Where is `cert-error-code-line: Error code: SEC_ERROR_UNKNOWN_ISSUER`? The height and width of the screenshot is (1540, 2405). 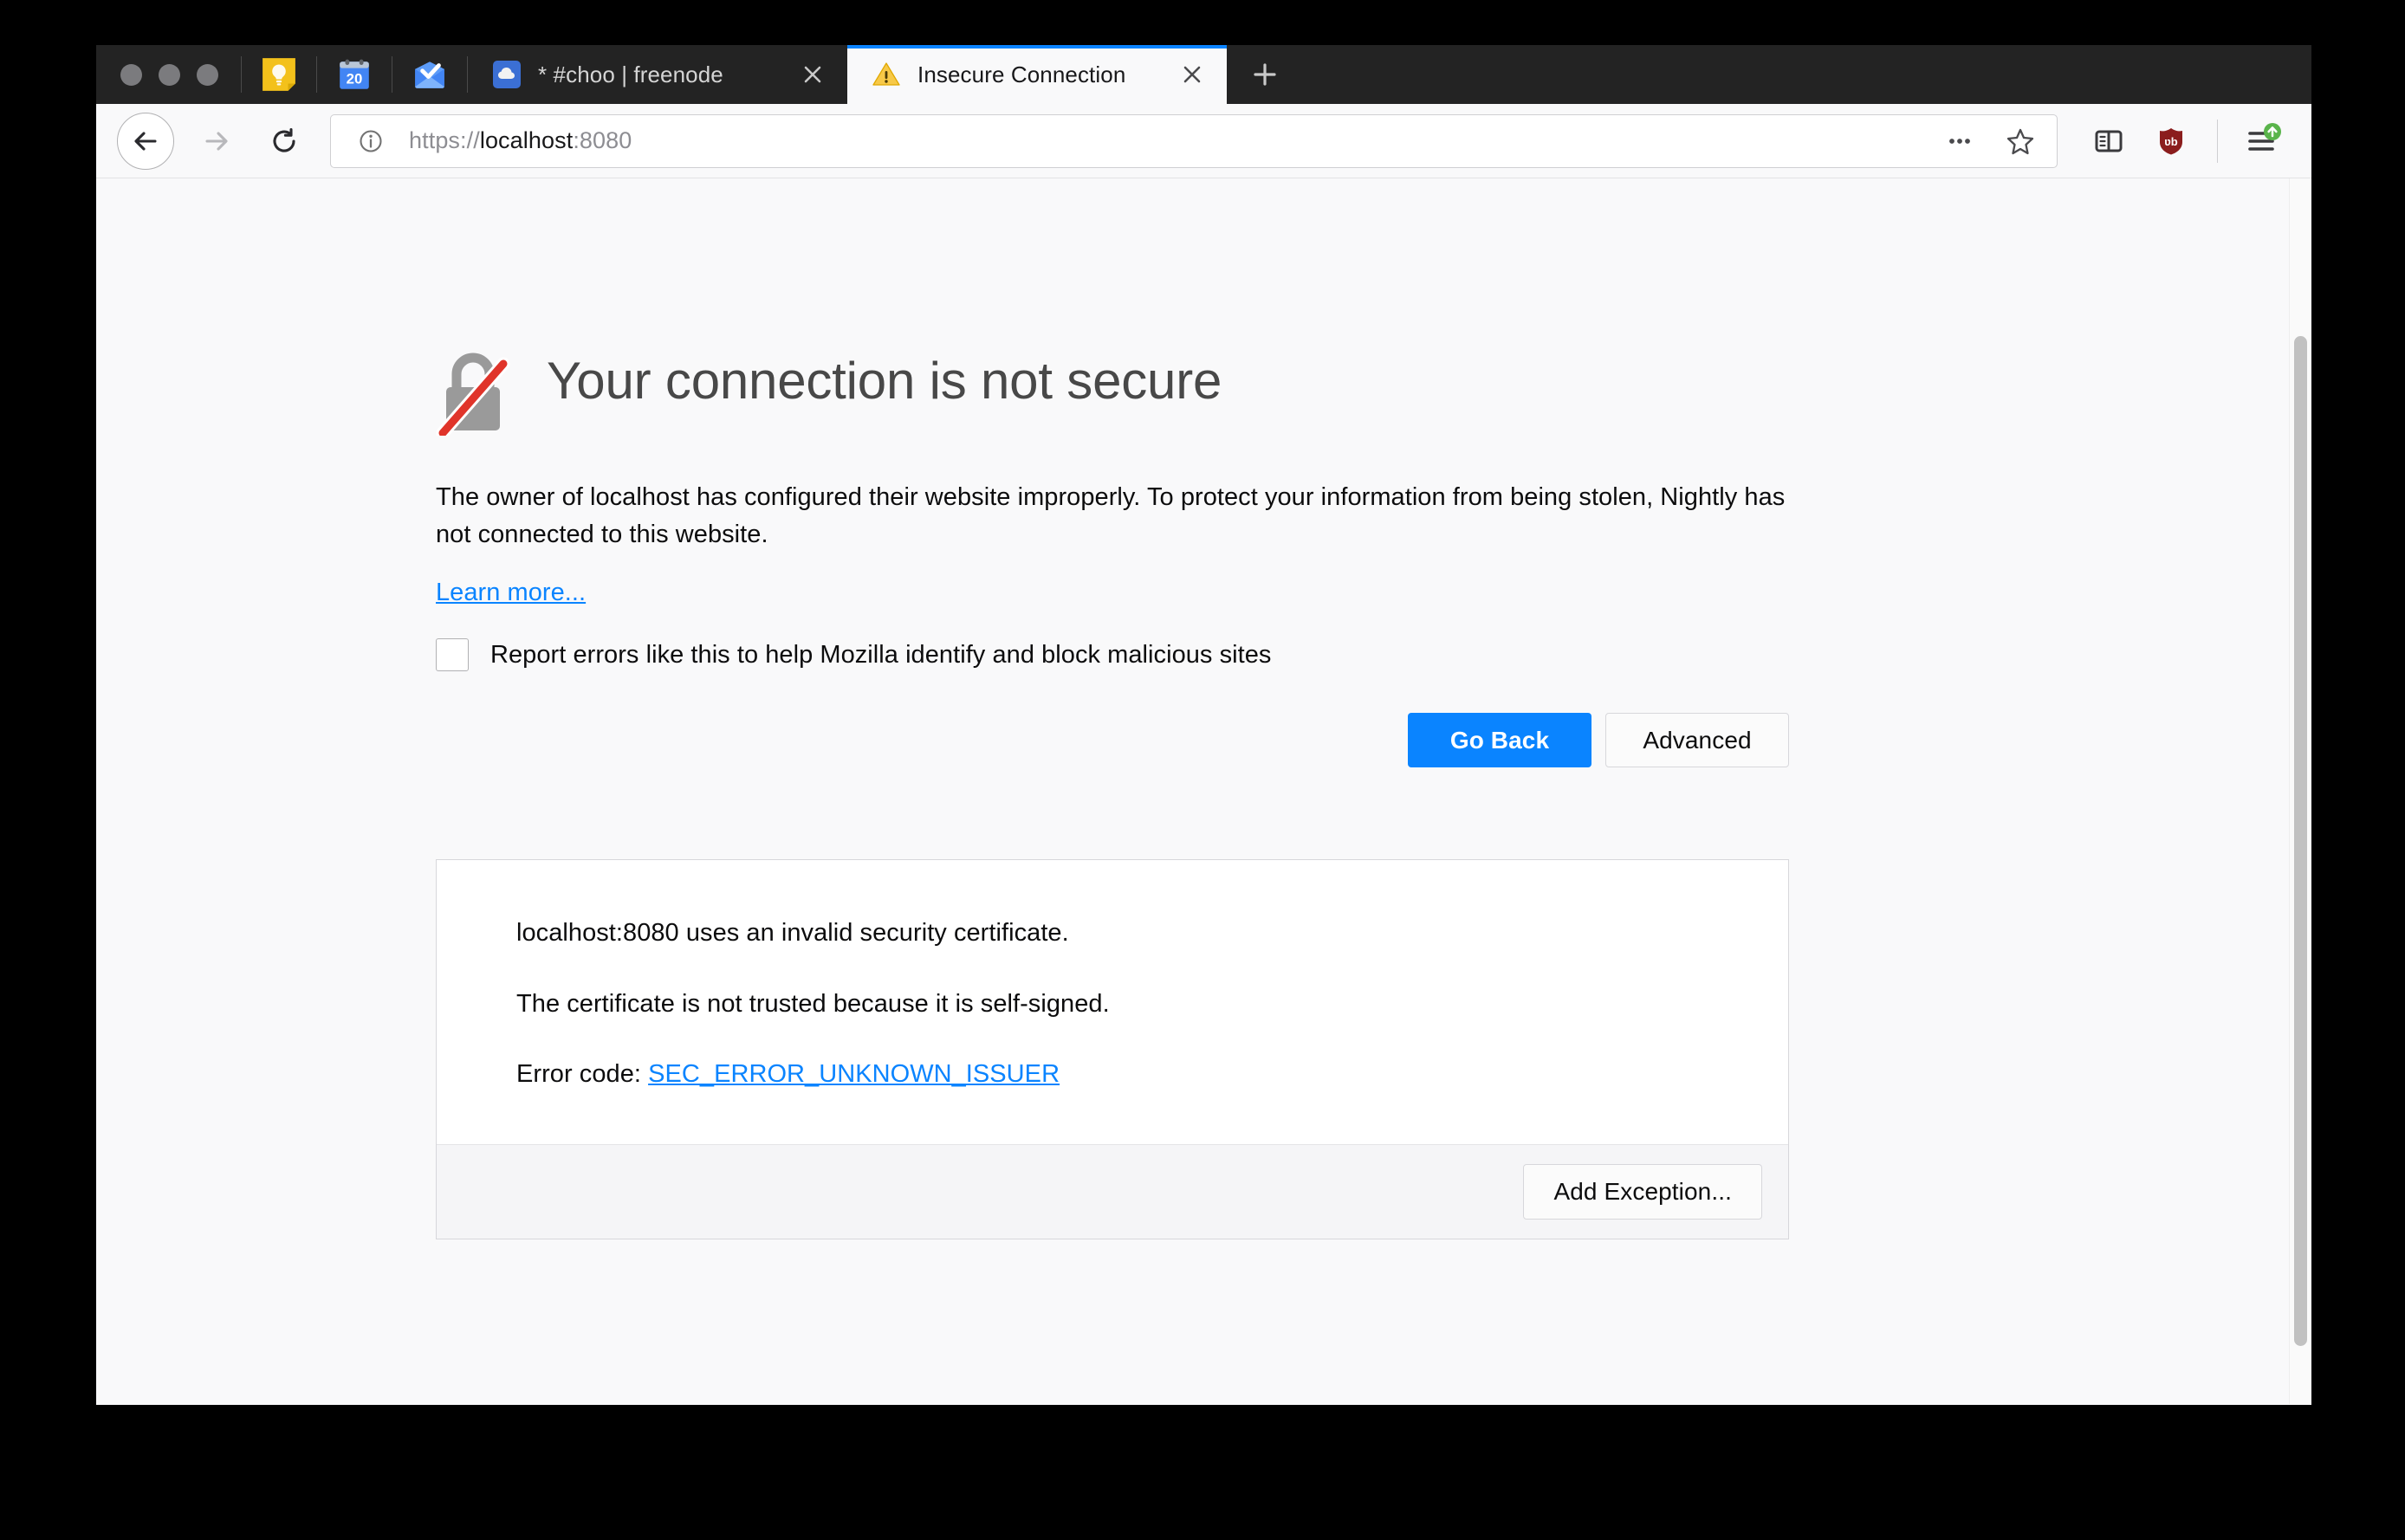 cert-error-code-line: Error code: SEC_ERROR_UNKNOWN_ISSUER is located at coordinates (1112, 1074).